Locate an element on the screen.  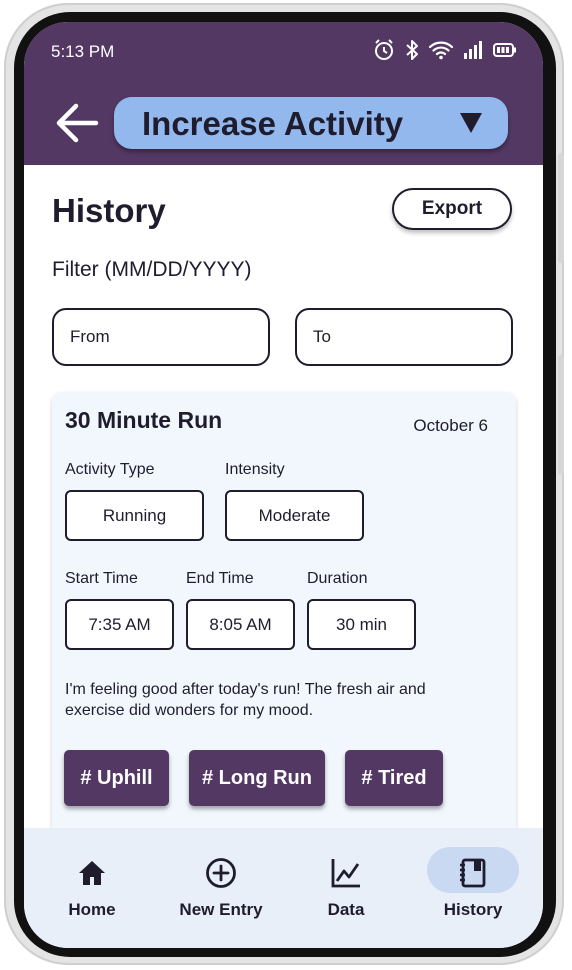
tag-chip: # Long Run is located at coordinates (257, 778).